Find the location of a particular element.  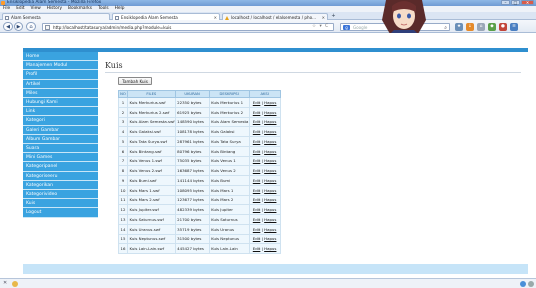

cell-size: 148590 bytes is located at coordinates (192, 122).